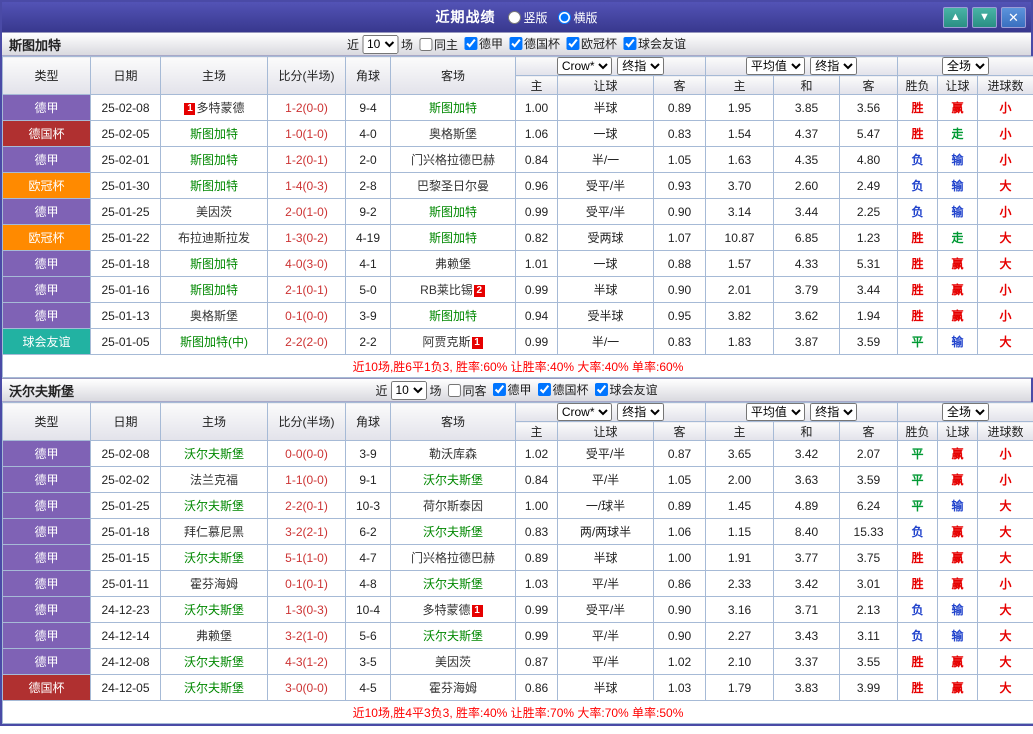 This screenshot has width=1033, height=734. I want to click on ah-away-odds: 1.06, so click(679, 531).